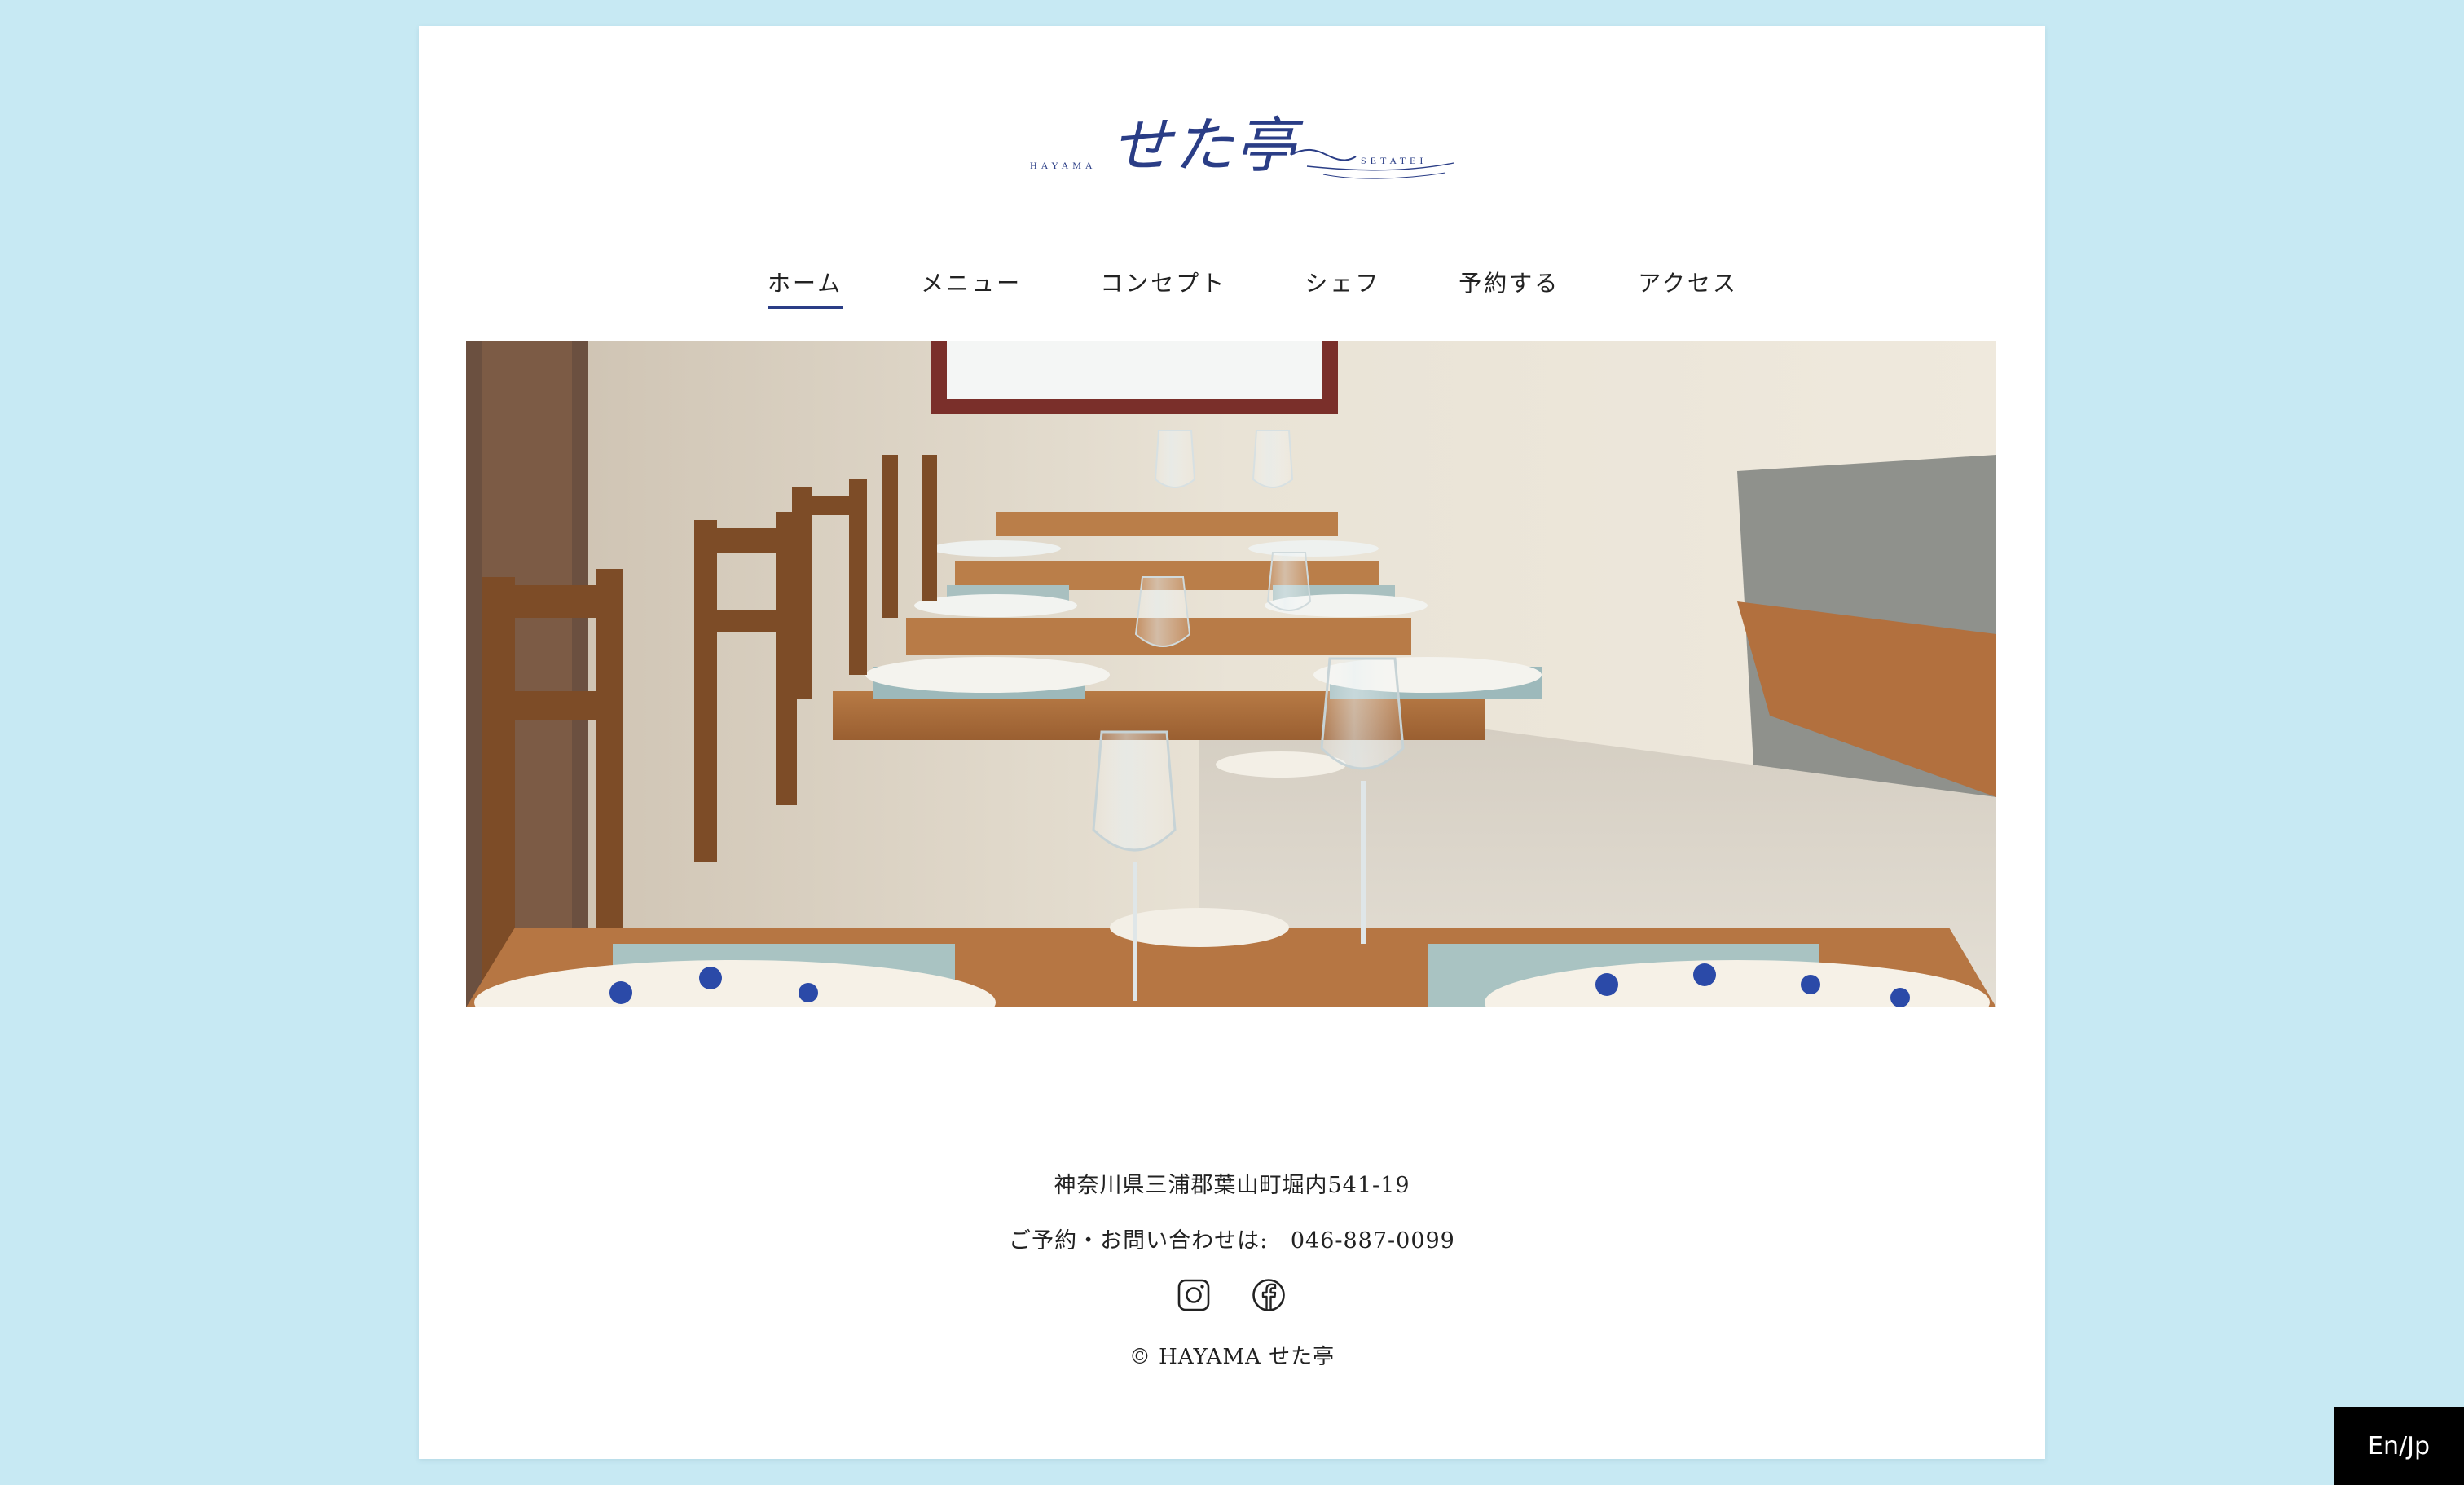 The width and height of the screenshot is (2464, 1485). I want to click on reservation-label: ご予約・お問い合わせは:, so click(1139, 1241).